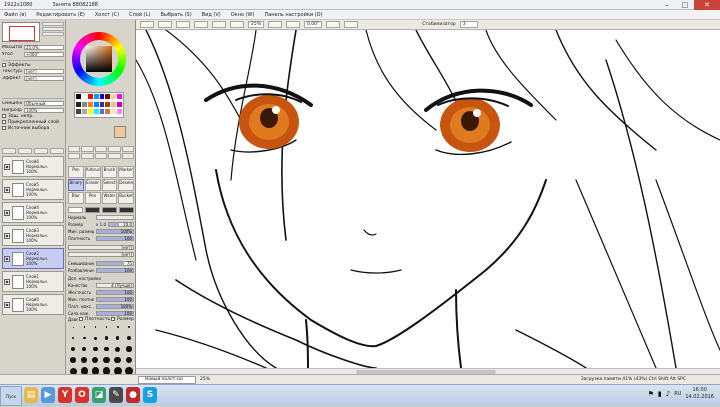 The image size is (720, 407). I want to click on rotate-right-button, so click(333, 24).